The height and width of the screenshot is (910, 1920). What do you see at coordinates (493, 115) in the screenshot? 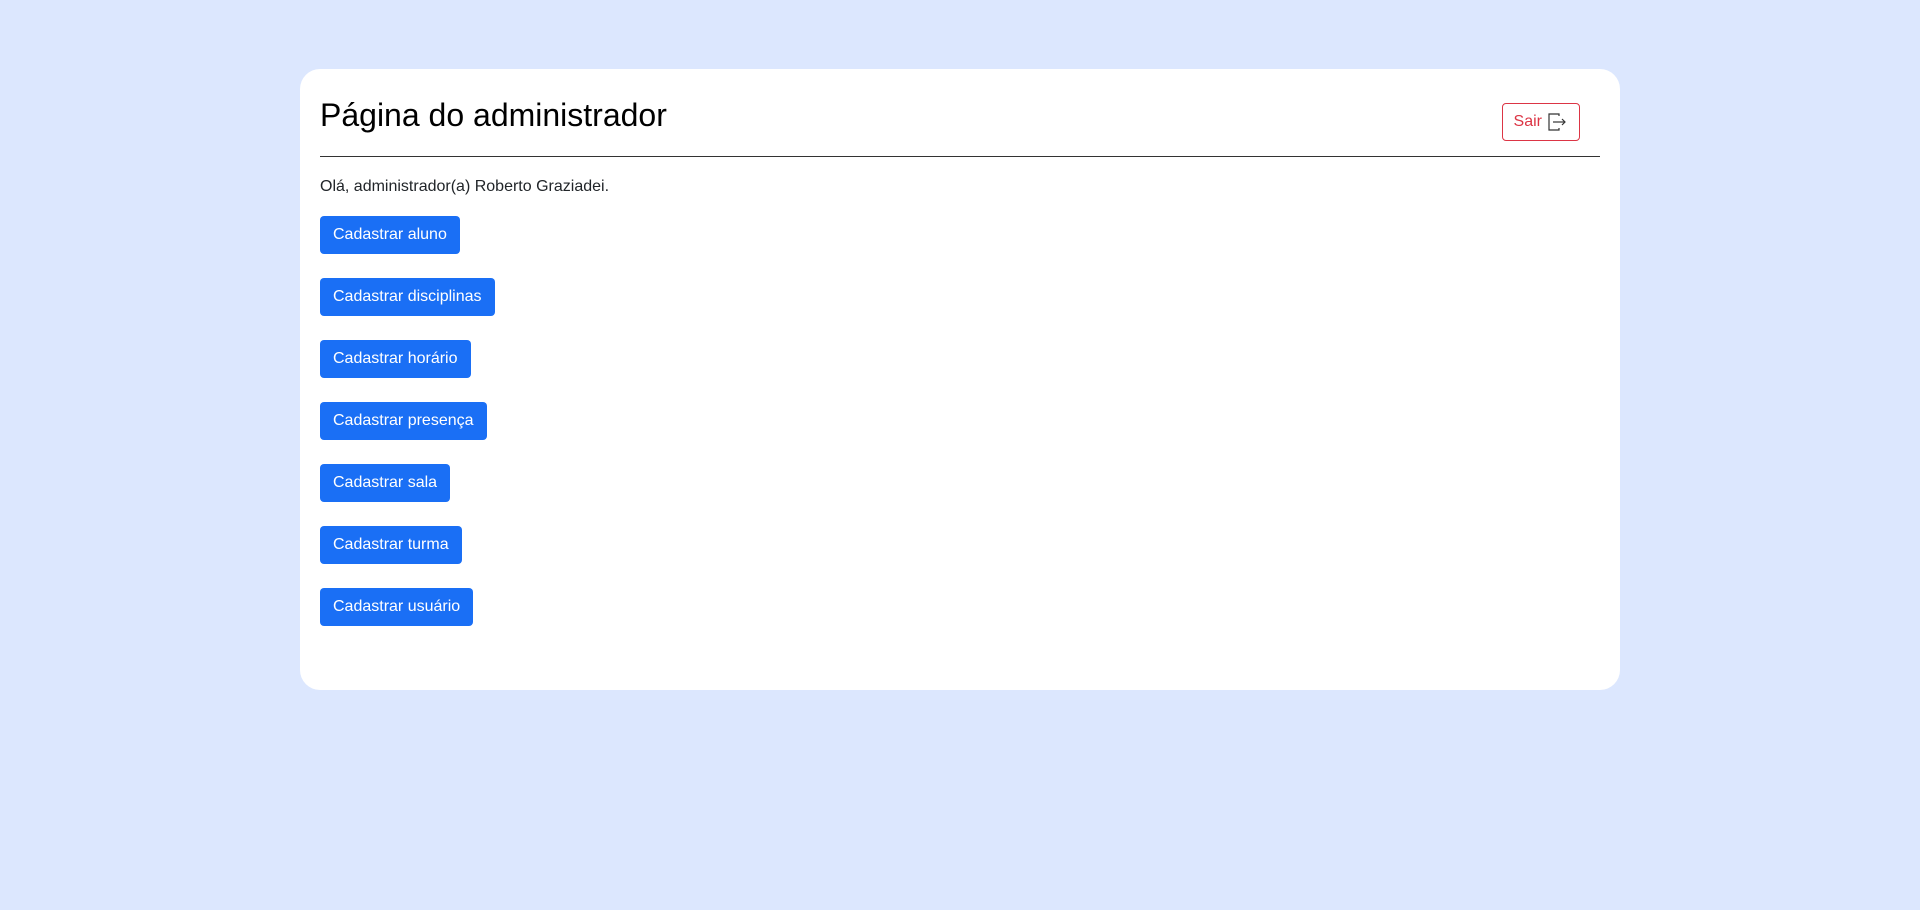
I see `page-title: Página do administrador` at bounding box center [493, 115].